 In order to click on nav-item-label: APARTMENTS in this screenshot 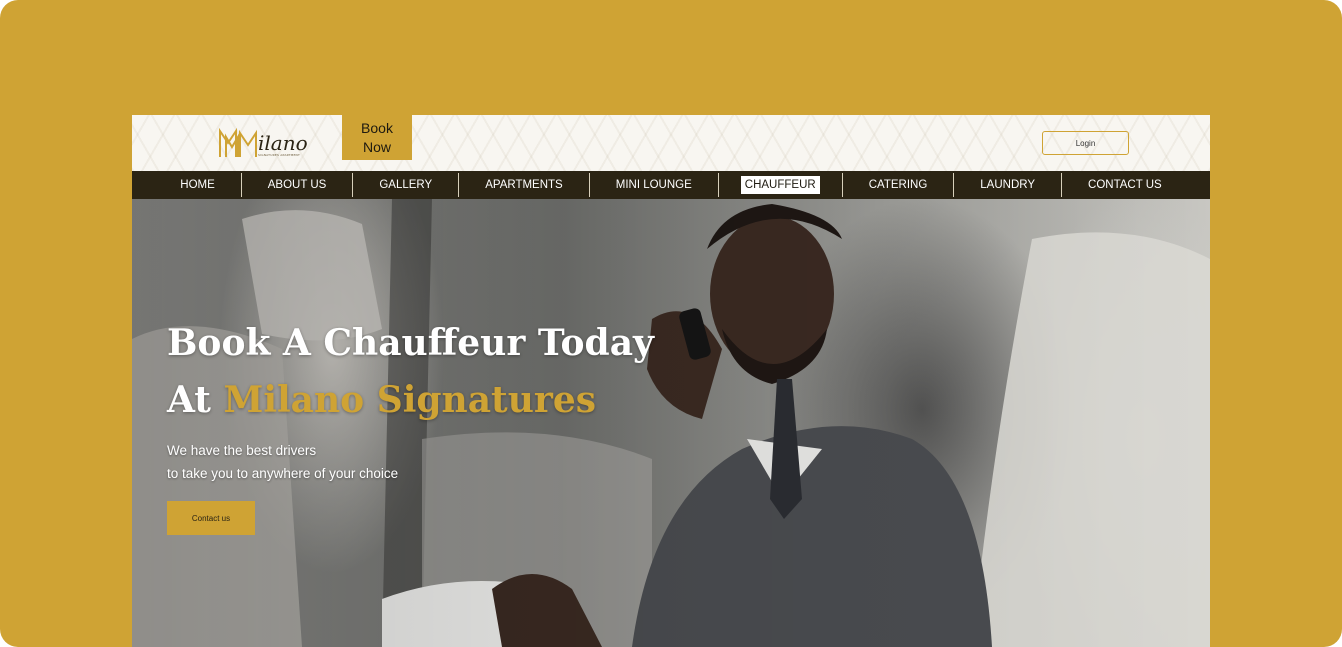, I will do `click(524, 185)`.